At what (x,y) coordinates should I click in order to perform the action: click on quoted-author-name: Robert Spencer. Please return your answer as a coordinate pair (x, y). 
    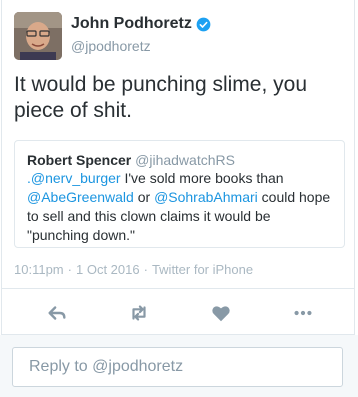
    Looking at the image, I should click on (79, 160).